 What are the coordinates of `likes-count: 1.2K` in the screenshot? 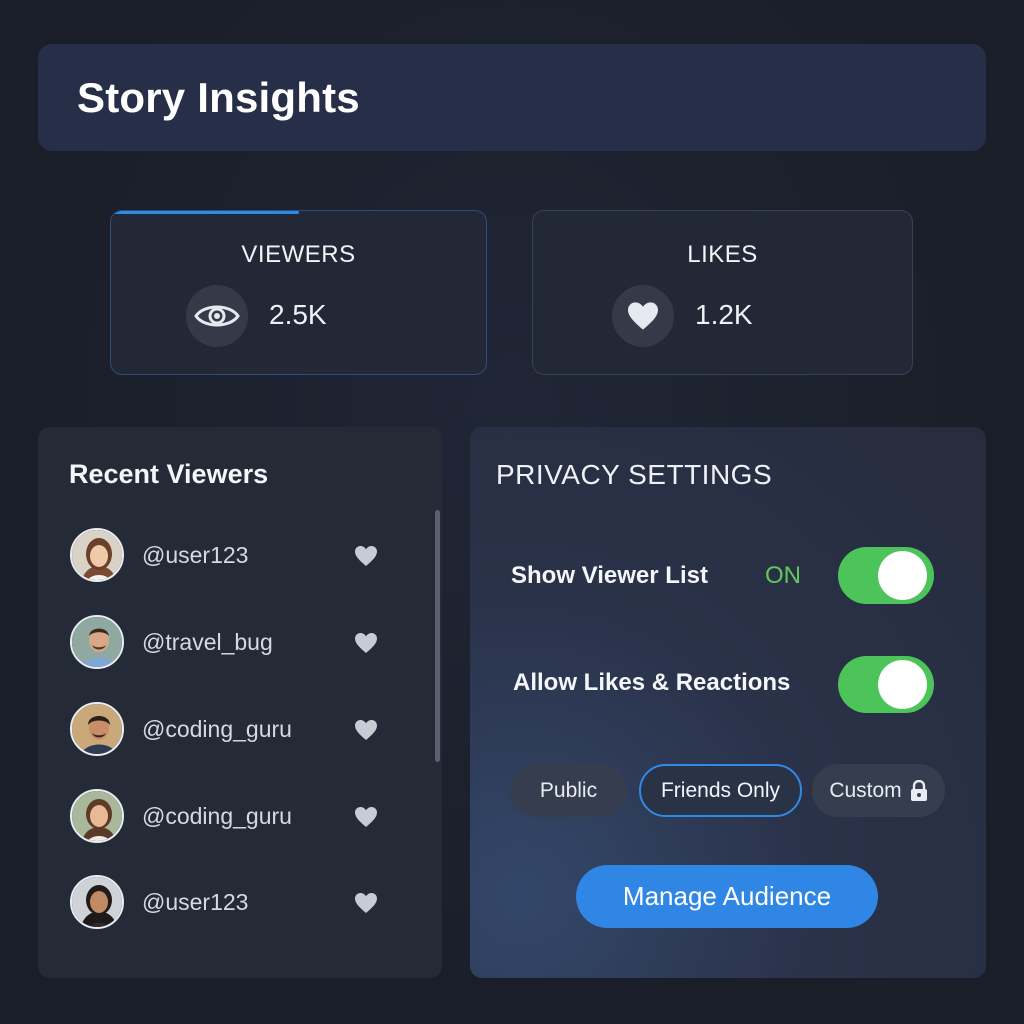 It's located at (724, 314).